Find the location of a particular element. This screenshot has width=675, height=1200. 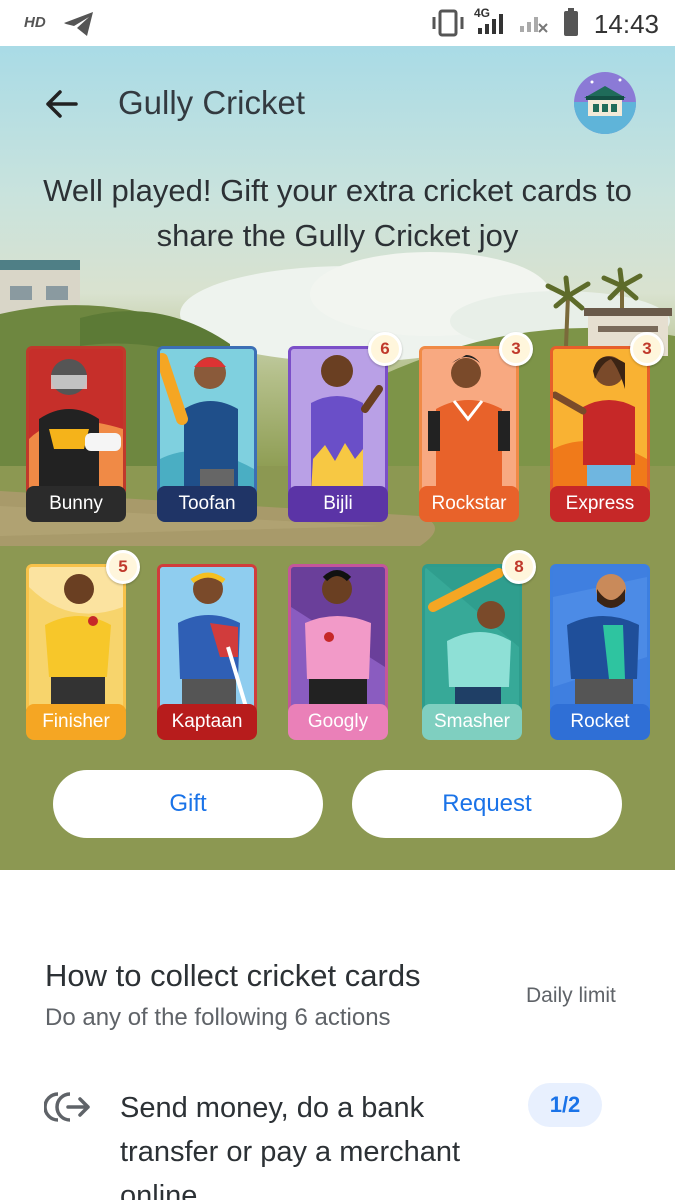

card-rockstar: Rockstar 3 is located at coordinates (476, 427).